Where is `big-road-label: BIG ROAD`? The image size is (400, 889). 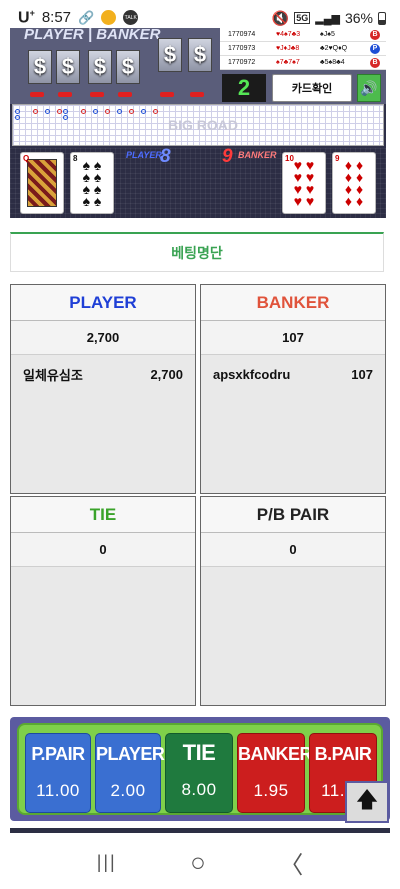 big-road-label: BIG ROAD is located at coordinates (203, 125).